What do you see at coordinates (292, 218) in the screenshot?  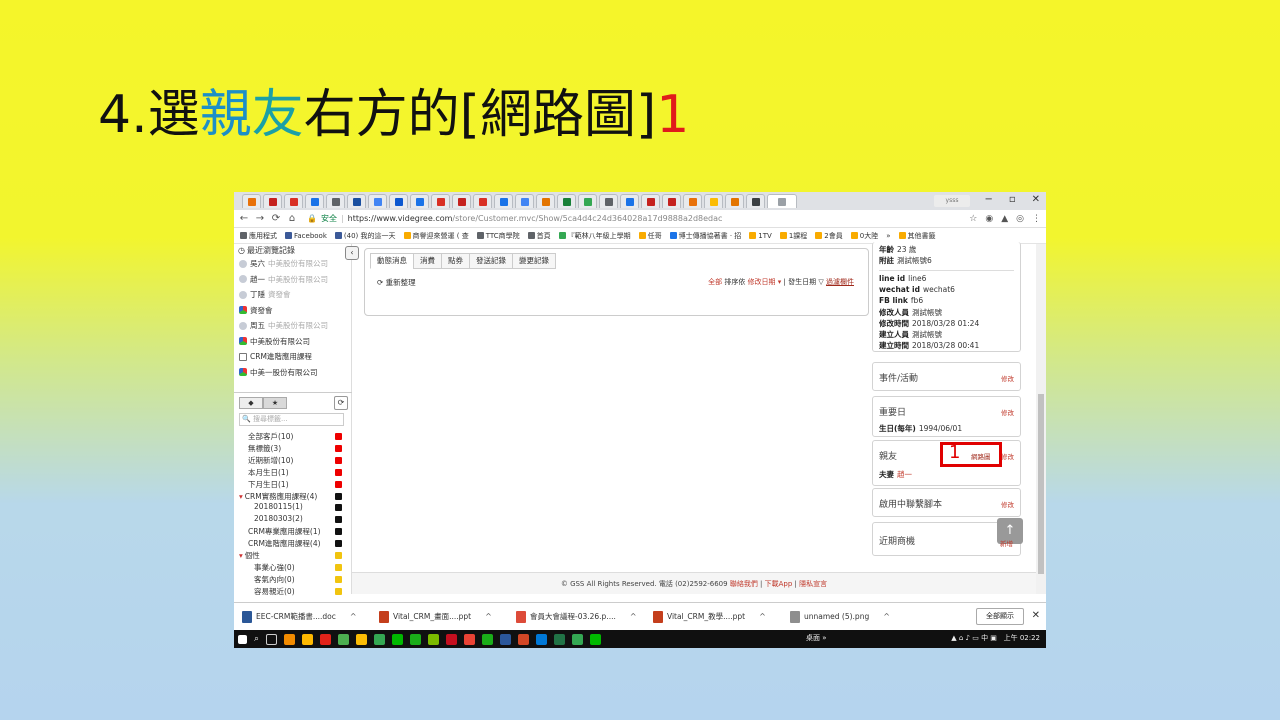 I see `home-icon: ⌂` at bounding box center [292, 218].